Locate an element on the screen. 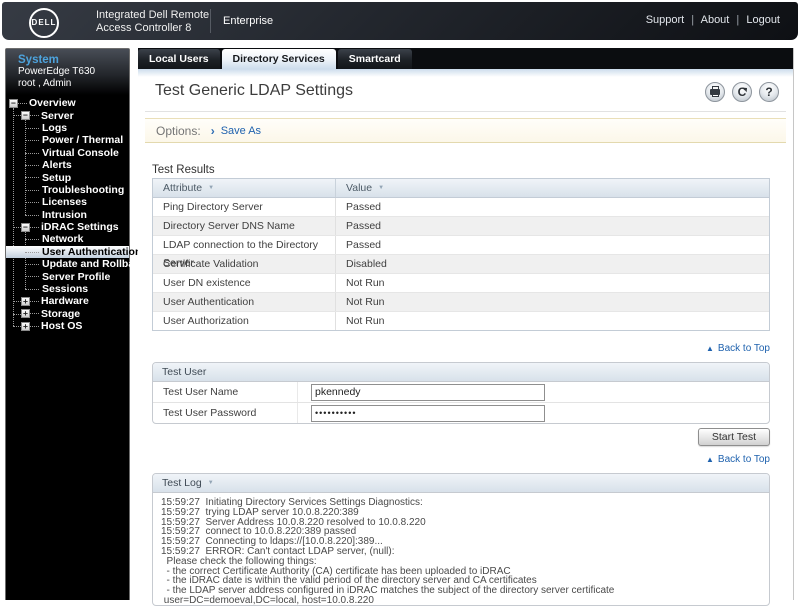  sidebar-item-intrusion: Intrusion is located at coordinates (67, 215).